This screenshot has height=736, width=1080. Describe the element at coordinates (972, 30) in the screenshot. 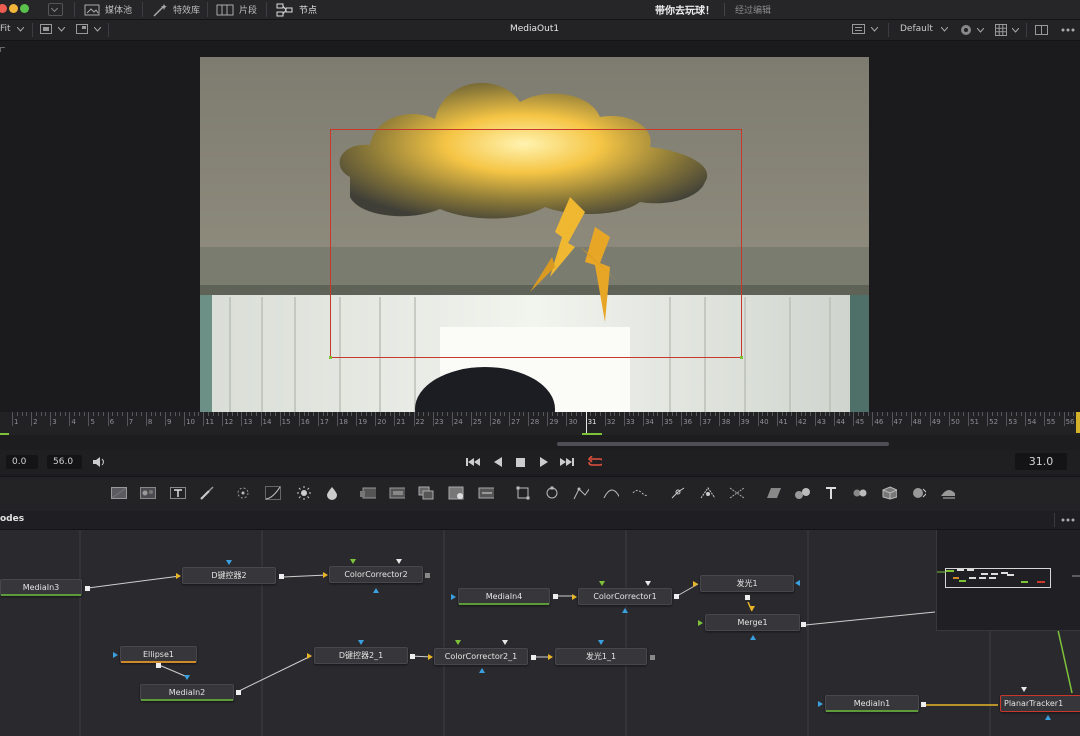

I see `color-options-dropdown` at that location.